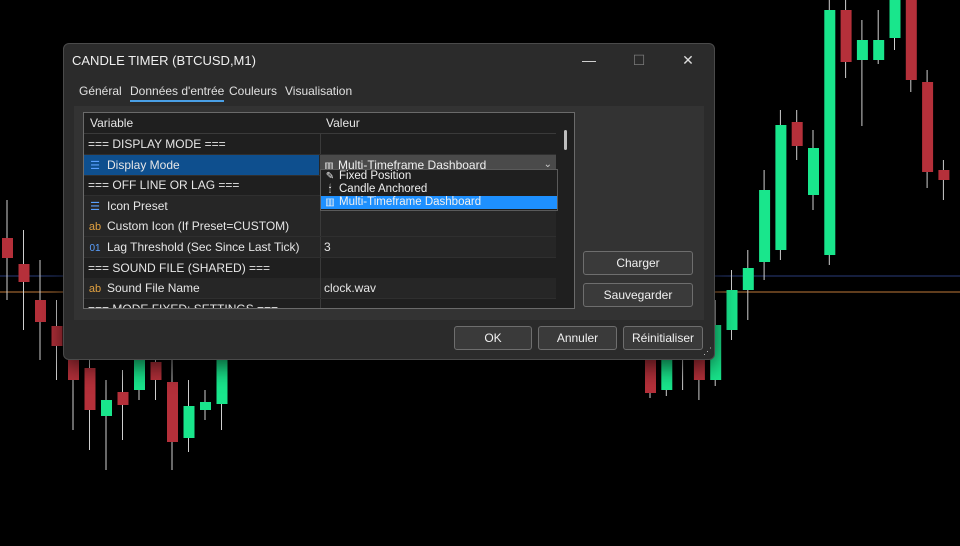 The width and height of the screenshot is (960, 546). What do you see at coordinates (375, 176) in the screenshot?
I see `option-label: Fixed Position` at bounding box center [375, 176].